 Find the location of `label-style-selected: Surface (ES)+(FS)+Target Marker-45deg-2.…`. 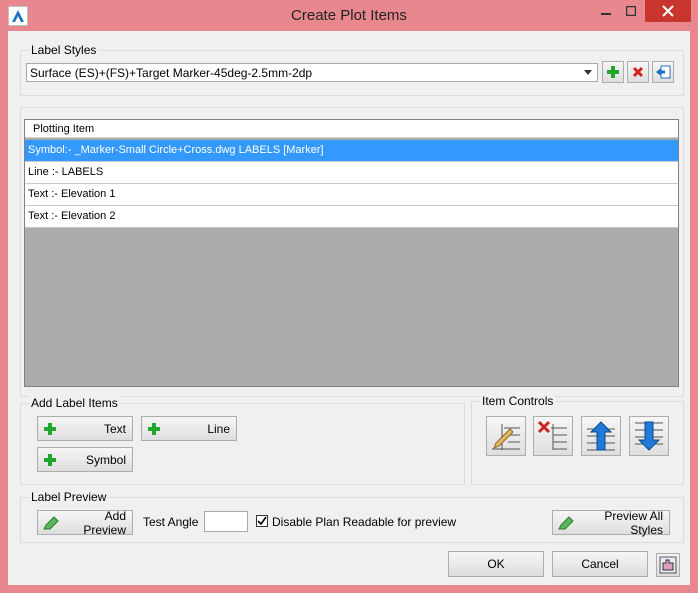

label-style-selected: Surface (ES)+(FS)+Target Marker-45deg-2.… is located at coordinates (171, 73).